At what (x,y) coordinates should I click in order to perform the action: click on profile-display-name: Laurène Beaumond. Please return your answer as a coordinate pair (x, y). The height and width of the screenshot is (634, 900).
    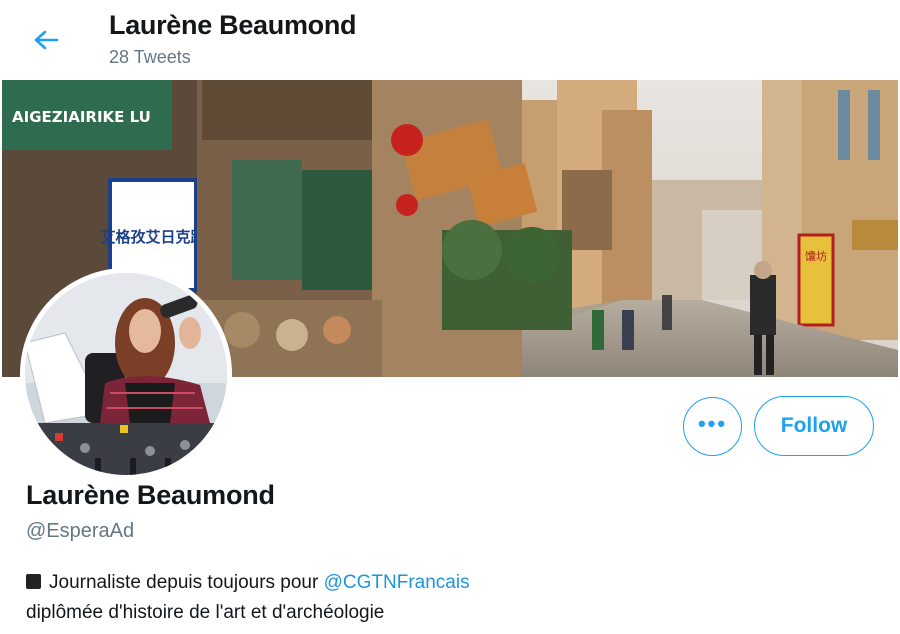
    Looking at the image, I should click on (150, 495).